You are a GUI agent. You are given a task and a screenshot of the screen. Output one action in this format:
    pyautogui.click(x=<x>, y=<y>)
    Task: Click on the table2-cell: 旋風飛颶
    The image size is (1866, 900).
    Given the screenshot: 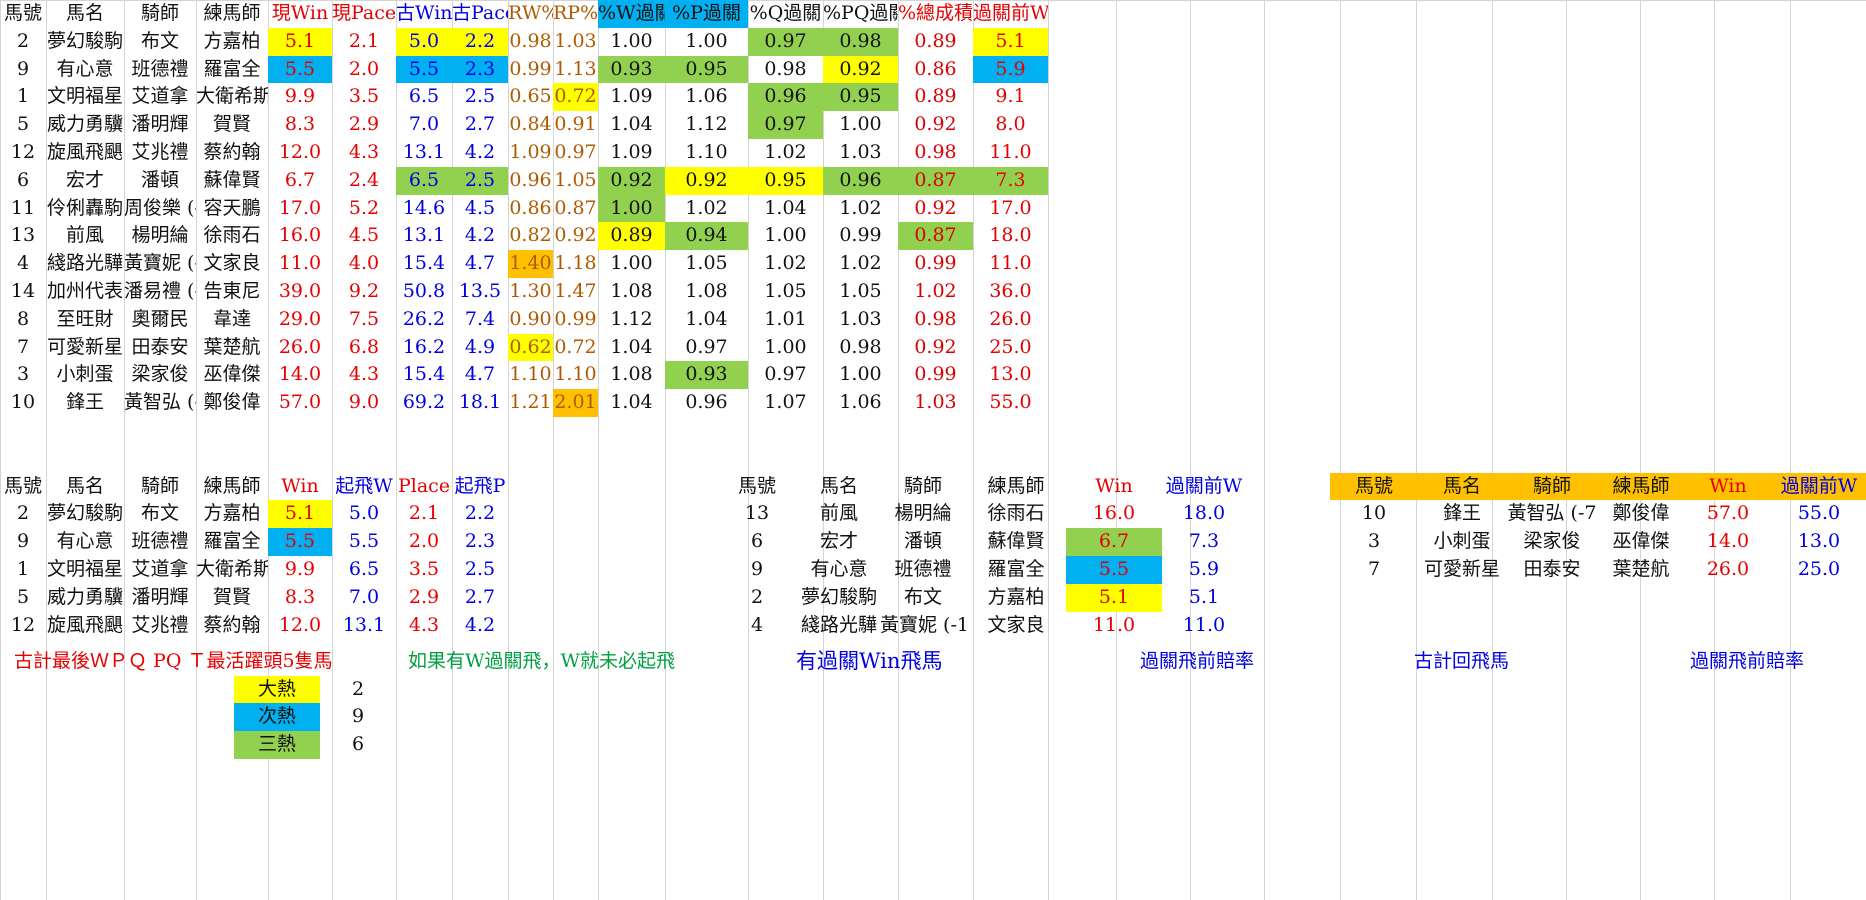 What is the action you would take?
    pyautogui.click(x=85, y=626)
    